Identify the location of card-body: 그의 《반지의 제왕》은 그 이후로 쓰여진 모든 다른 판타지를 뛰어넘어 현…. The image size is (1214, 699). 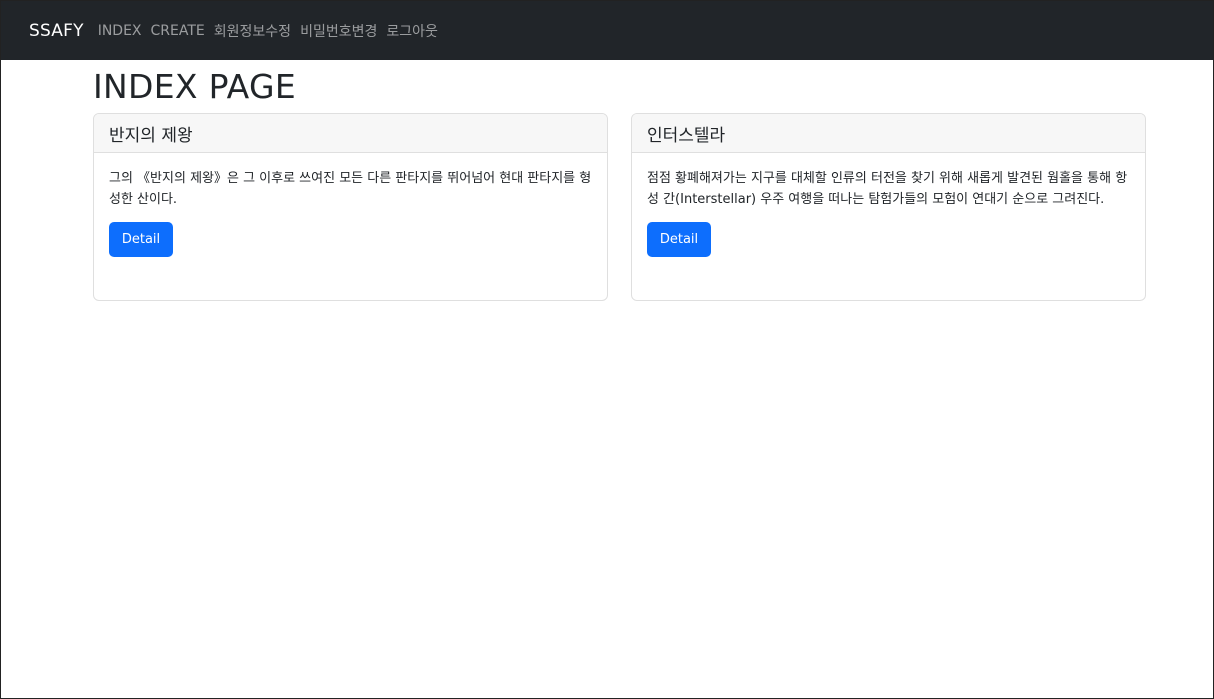
(350, 205).